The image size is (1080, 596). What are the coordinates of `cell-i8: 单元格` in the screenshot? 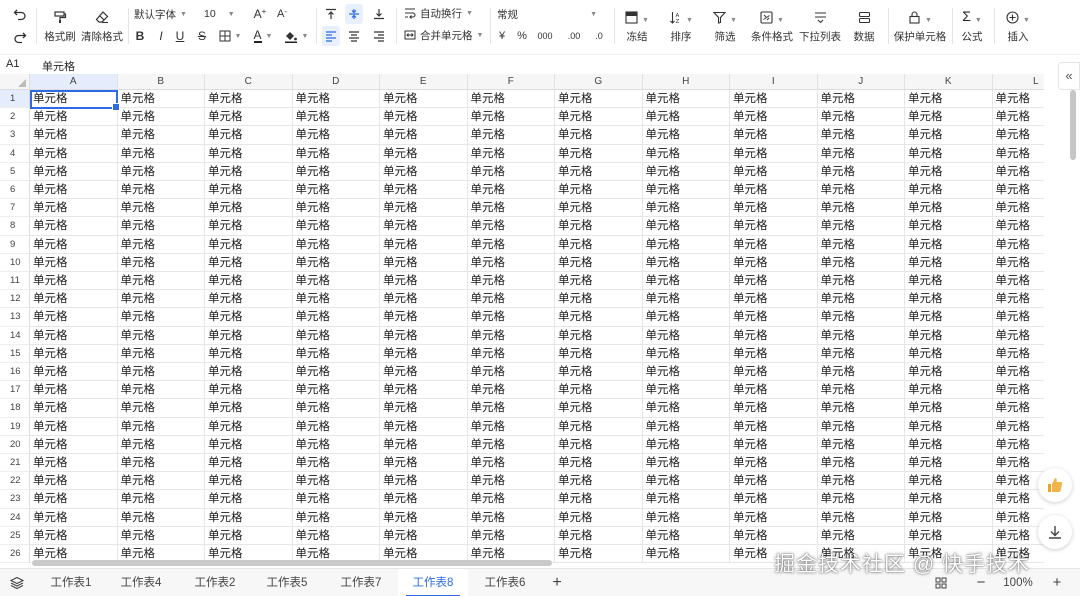 It's located at (774, 226).